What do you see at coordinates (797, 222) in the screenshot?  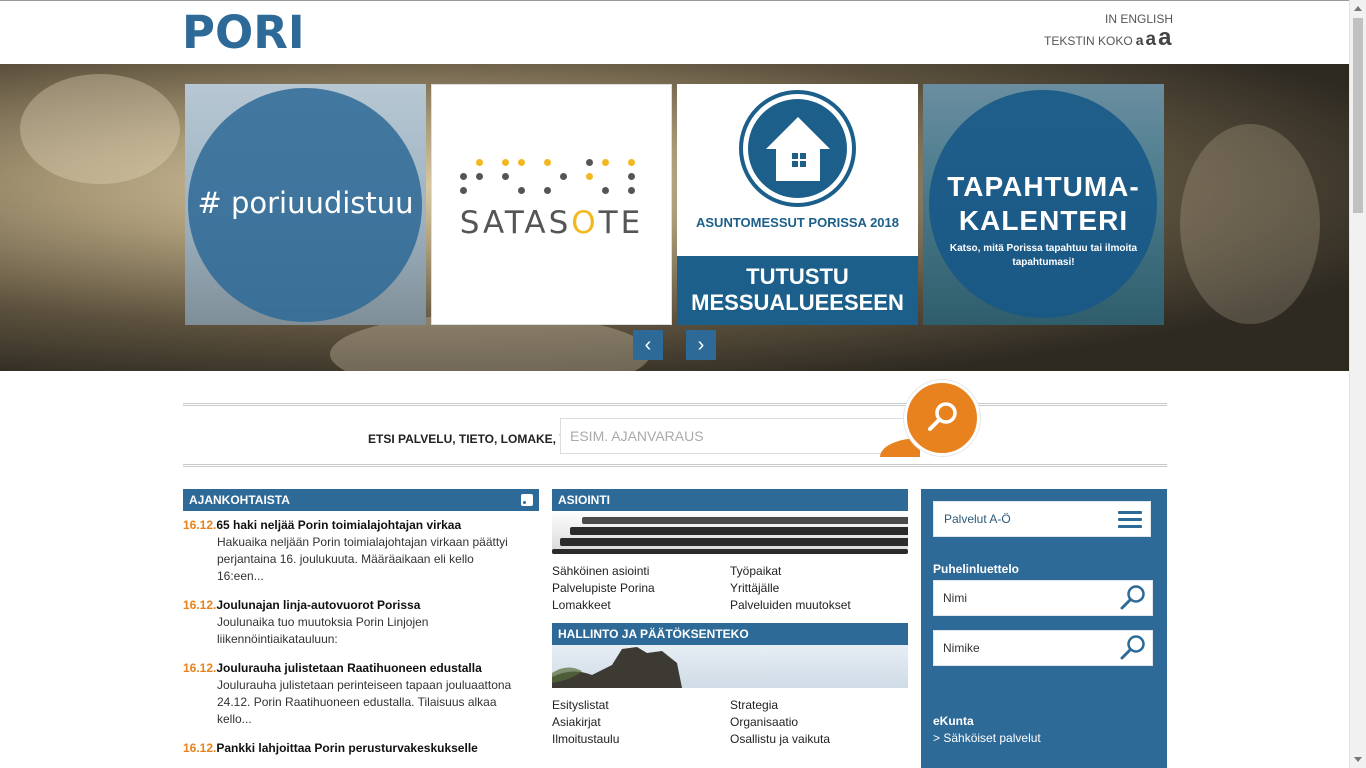 I see `asuntomessut-title: ASUNTOMESSUT PORISSA 2018` at bounding box center [797, 222].